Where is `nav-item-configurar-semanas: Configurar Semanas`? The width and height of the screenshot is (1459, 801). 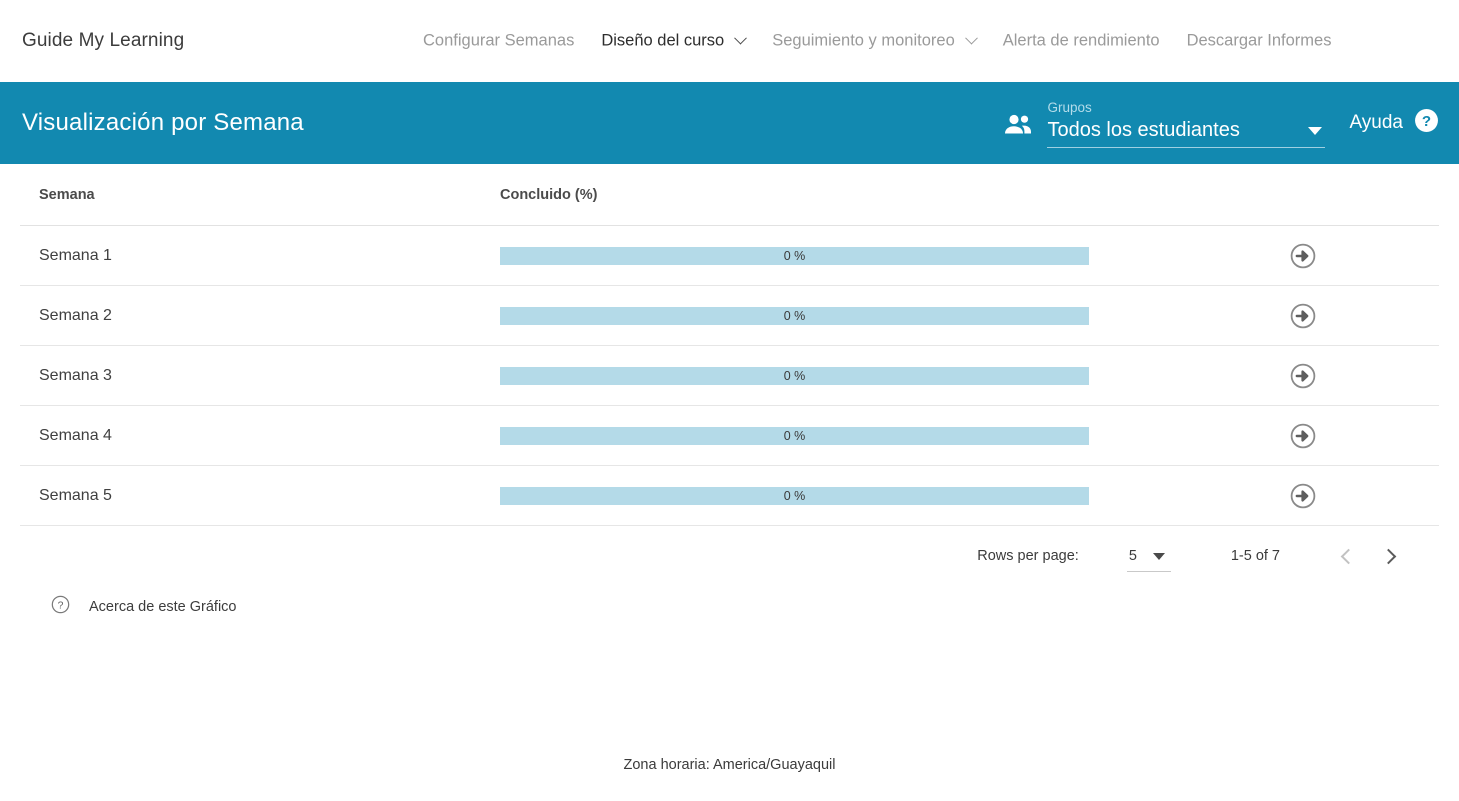 nav-item-configurar-semanas: Configurar Semanas is located at coordinates (498, 41).